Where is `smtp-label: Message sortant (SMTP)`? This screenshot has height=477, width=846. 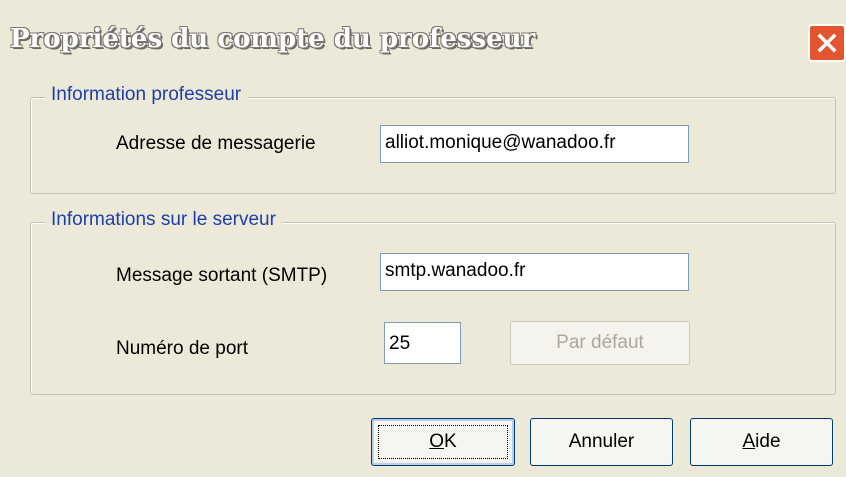
smtp-label: Message sortant (SMTP) is located at coordinates (222, 275).